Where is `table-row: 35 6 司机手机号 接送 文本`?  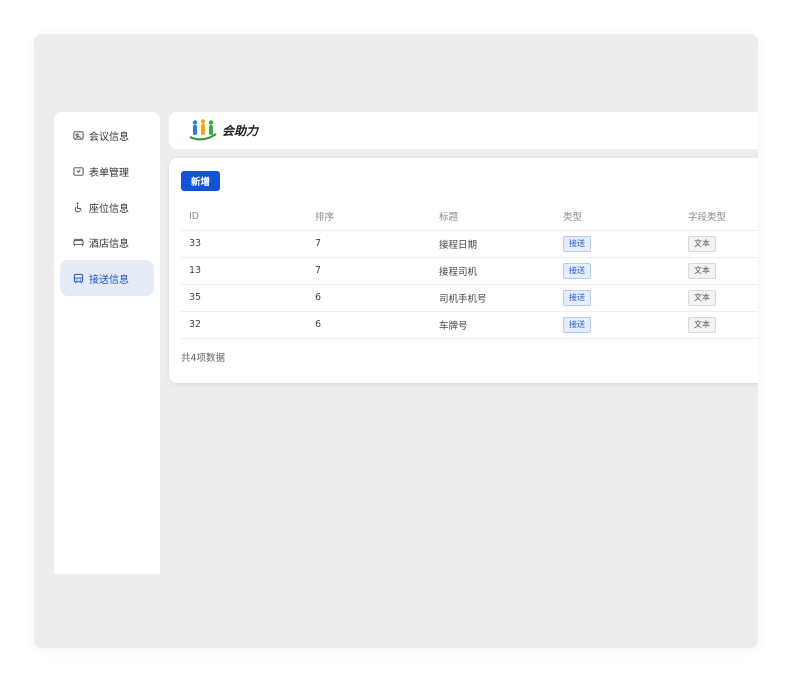
table-row: 35 6 司机手机号 接送 文本 is located at coordinates (469, 298).